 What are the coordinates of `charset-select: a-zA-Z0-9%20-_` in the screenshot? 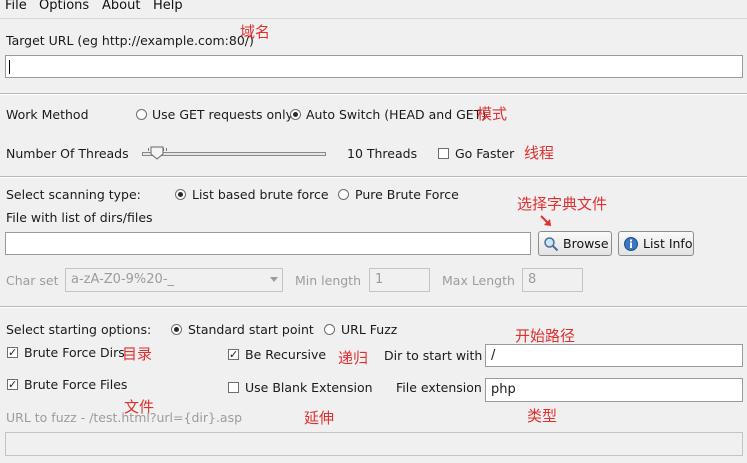 It's located at (174, 280).